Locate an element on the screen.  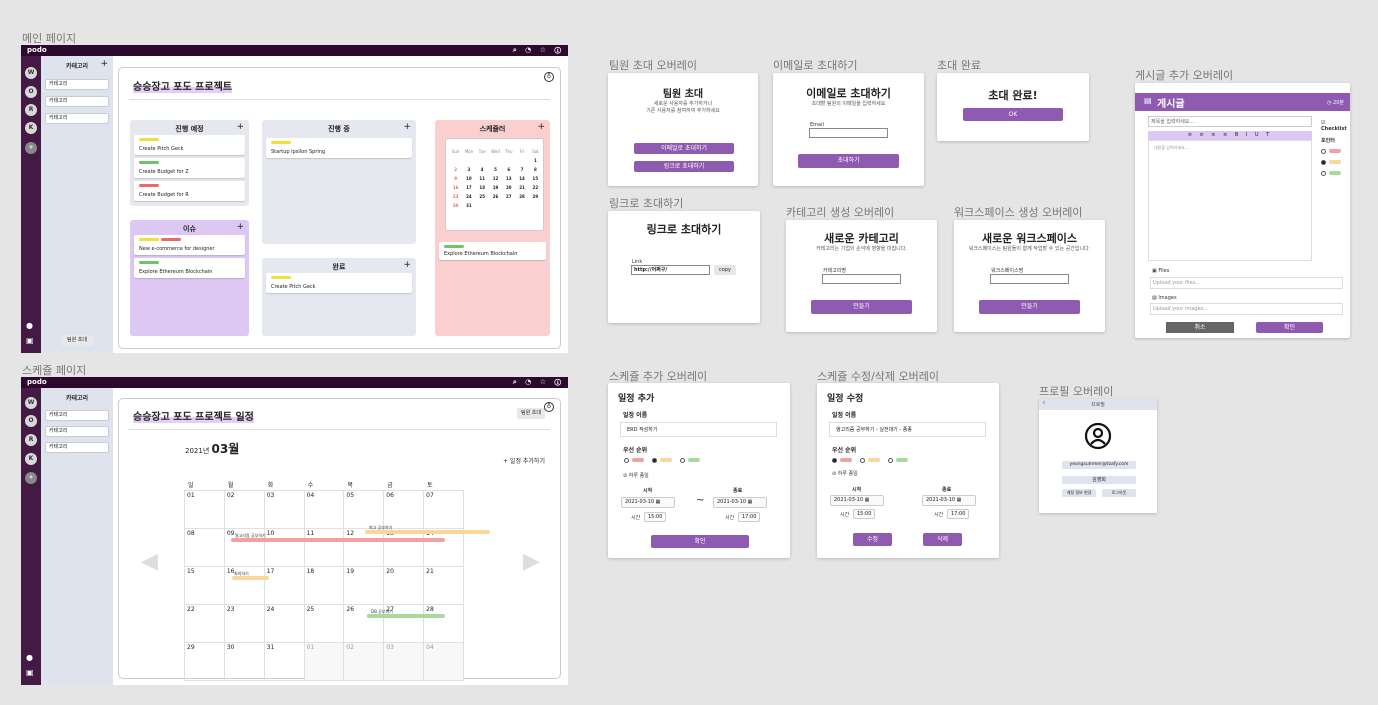
calendar-day-cell: 20 is located at coordinates (404, 585).